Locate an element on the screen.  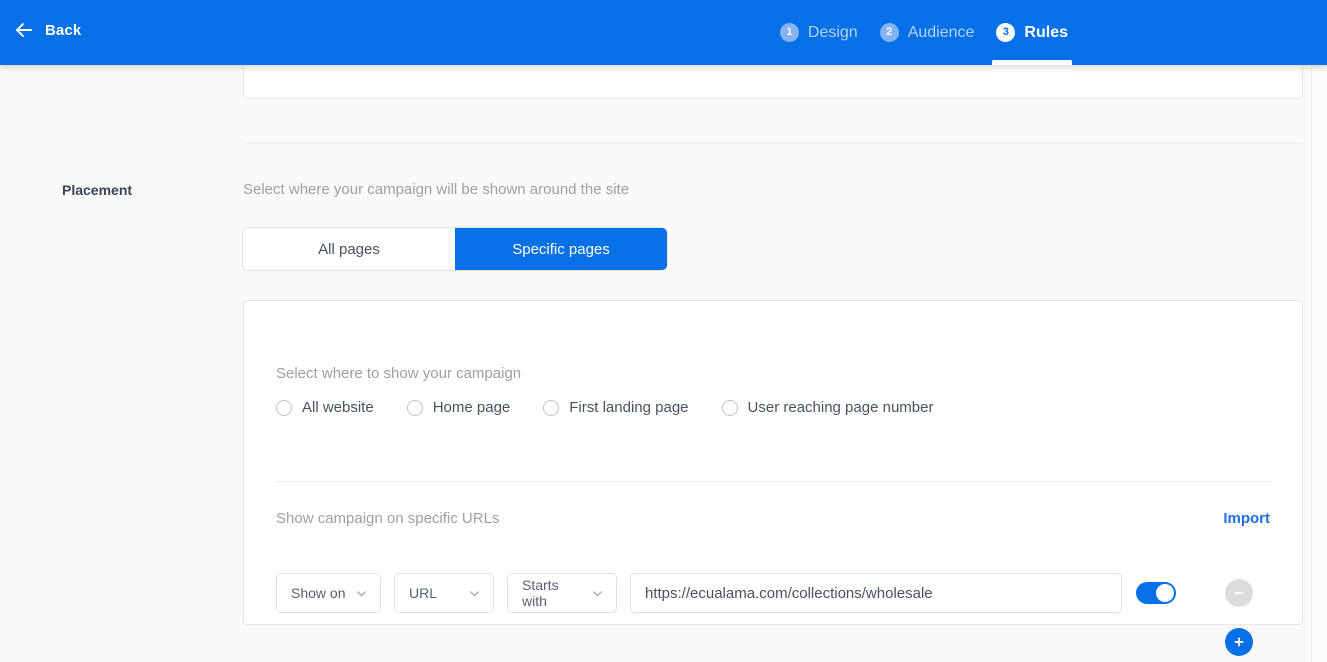
step-indicator: 1 Design 2 Audience 3 Rules is located at coordinates (924, 32).